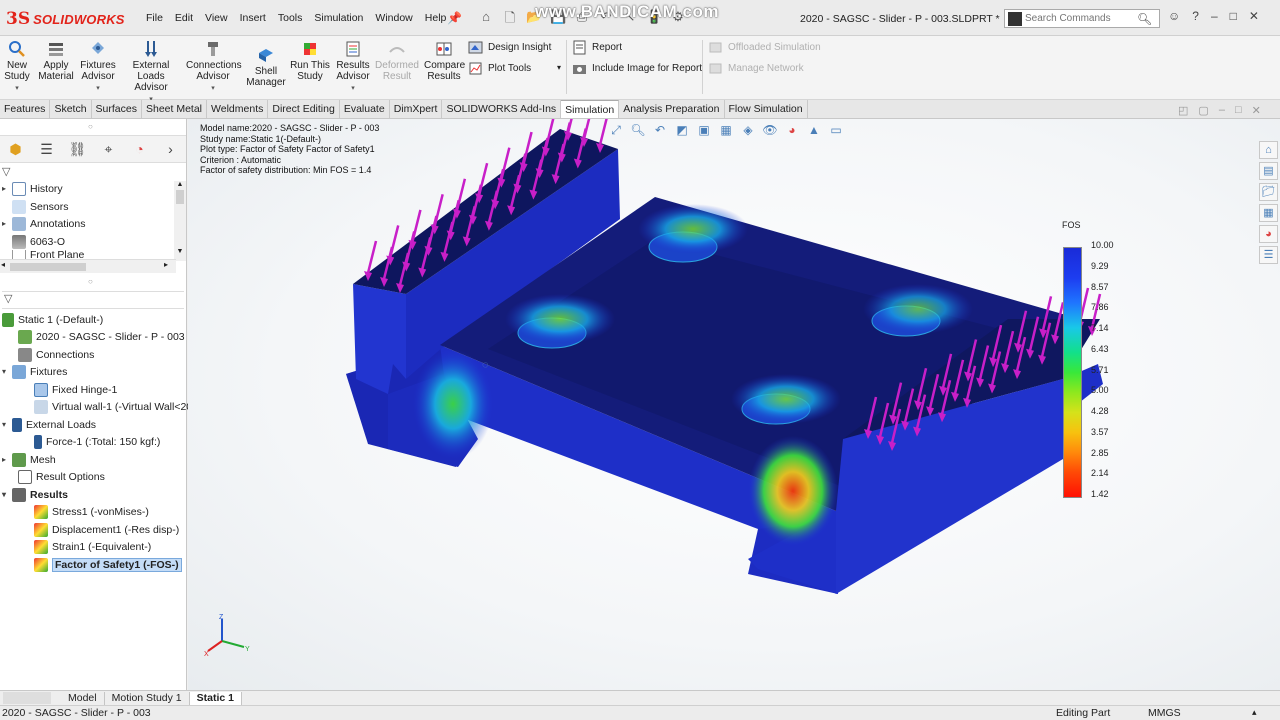 The image size is (1280, 720). I want to click on tab-navigation-buttons, so click(27, 698).